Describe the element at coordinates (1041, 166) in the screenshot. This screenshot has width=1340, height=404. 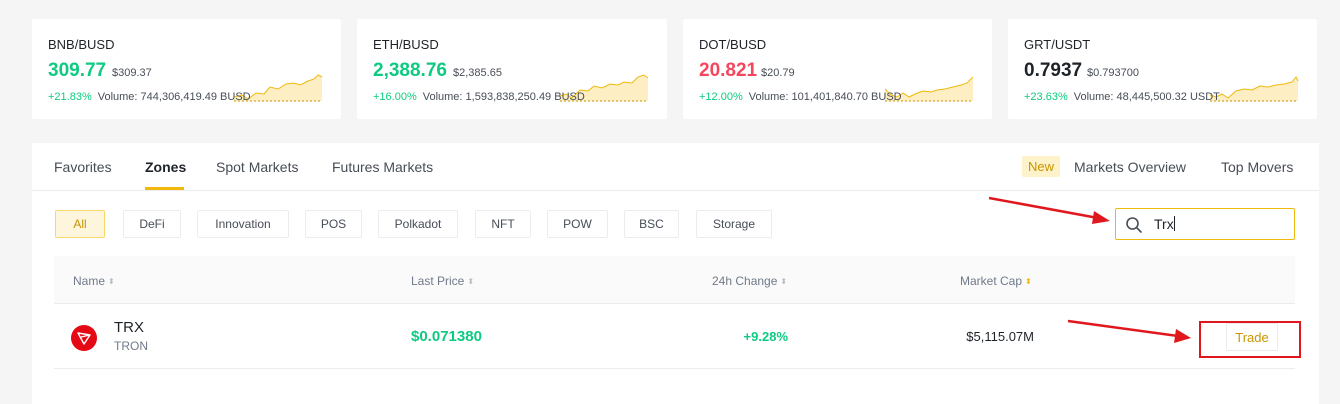
I see `new-badge: New` at that location.